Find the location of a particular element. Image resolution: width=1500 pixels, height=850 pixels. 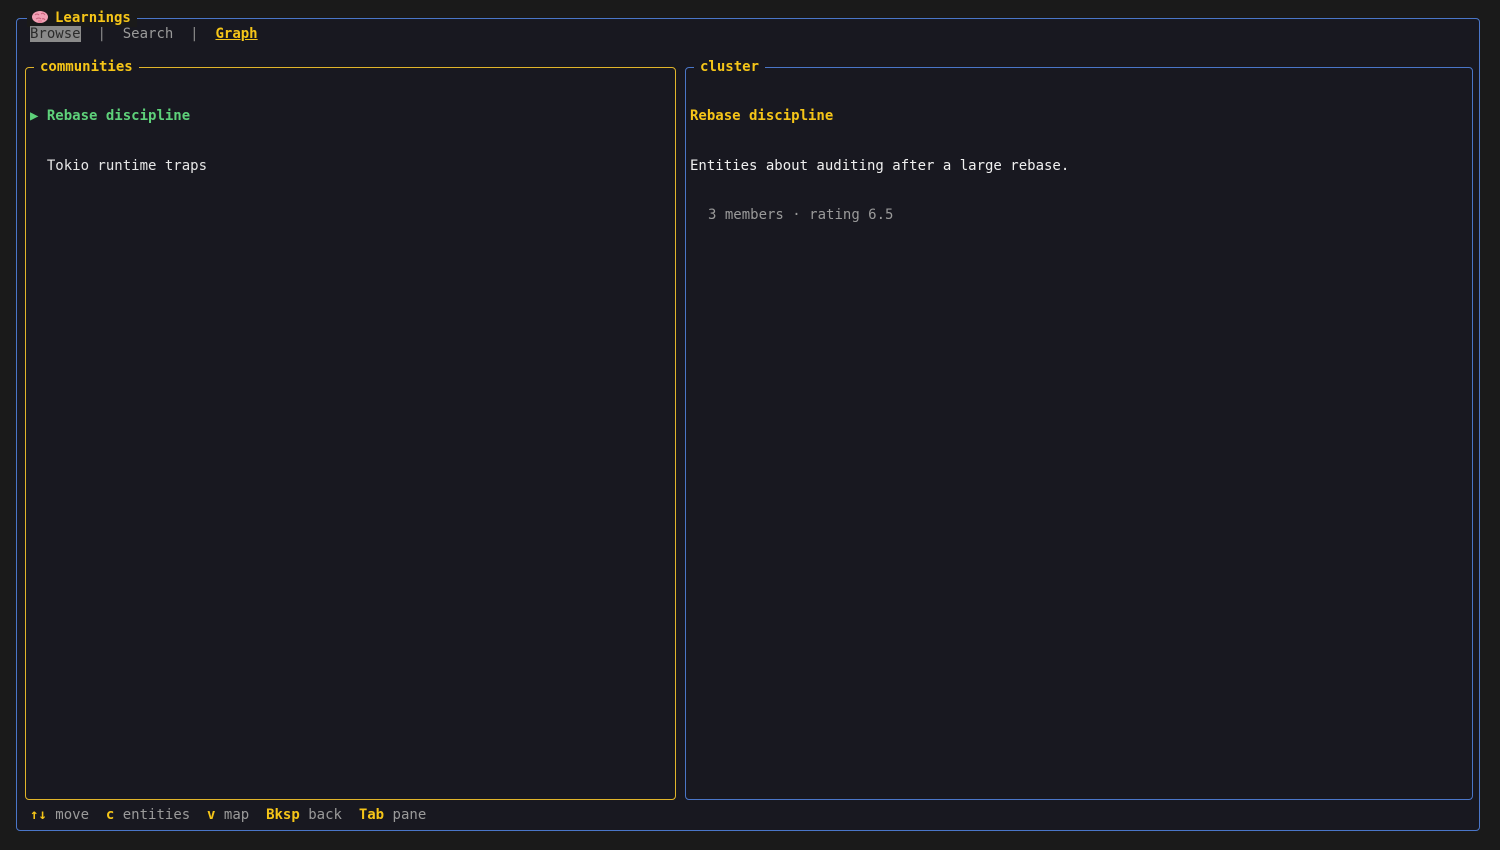

hint-key-move: ↑↓ is located at coordinates (38, 815).